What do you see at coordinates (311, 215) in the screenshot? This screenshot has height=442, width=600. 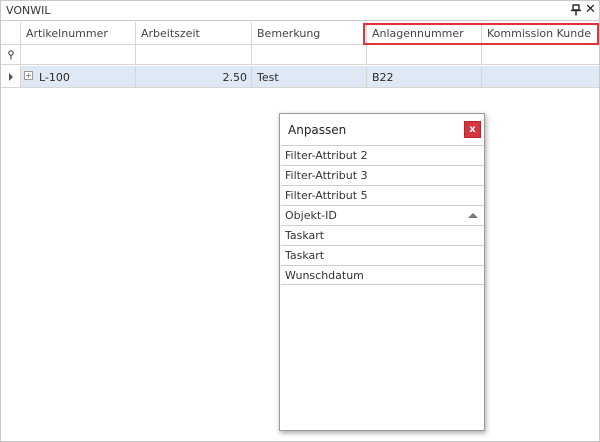 I see `list-item-label: Objekt-ID` at bounding box center [311, 215].